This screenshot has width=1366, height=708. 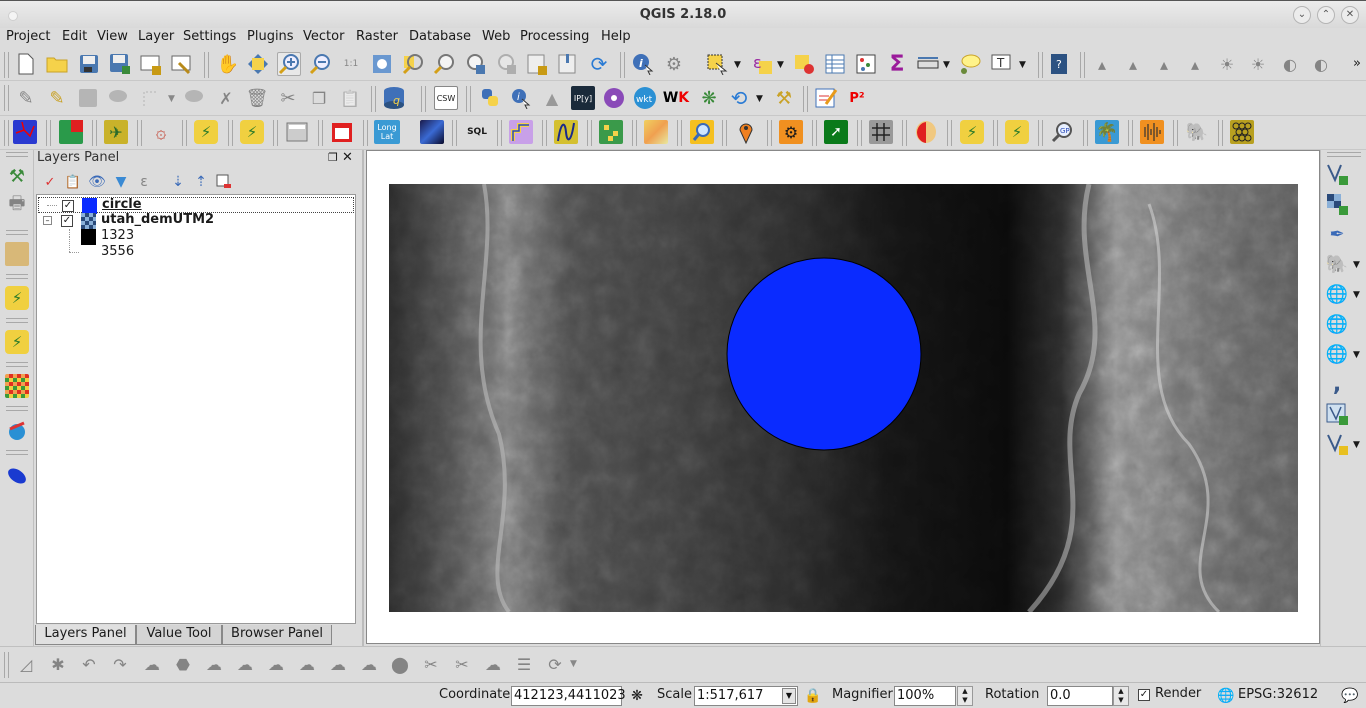 What do you see at coordinates (709, 98) in the screenshot?
I see `plugin-reloader-icon: ❋` at bounding box center [709, 98].